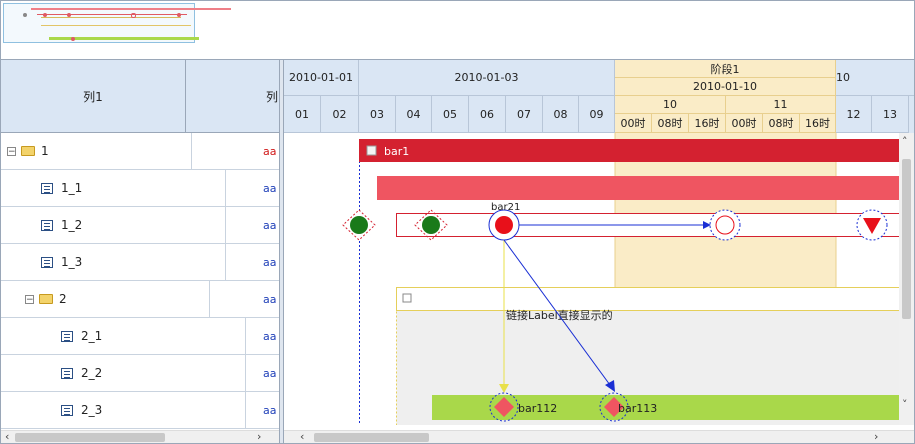 The height and width of the screenshot is (444, 915). Describe the element at coordinates (505, 207) in the screenshot. I see `bar21-label: bar21` at that location.